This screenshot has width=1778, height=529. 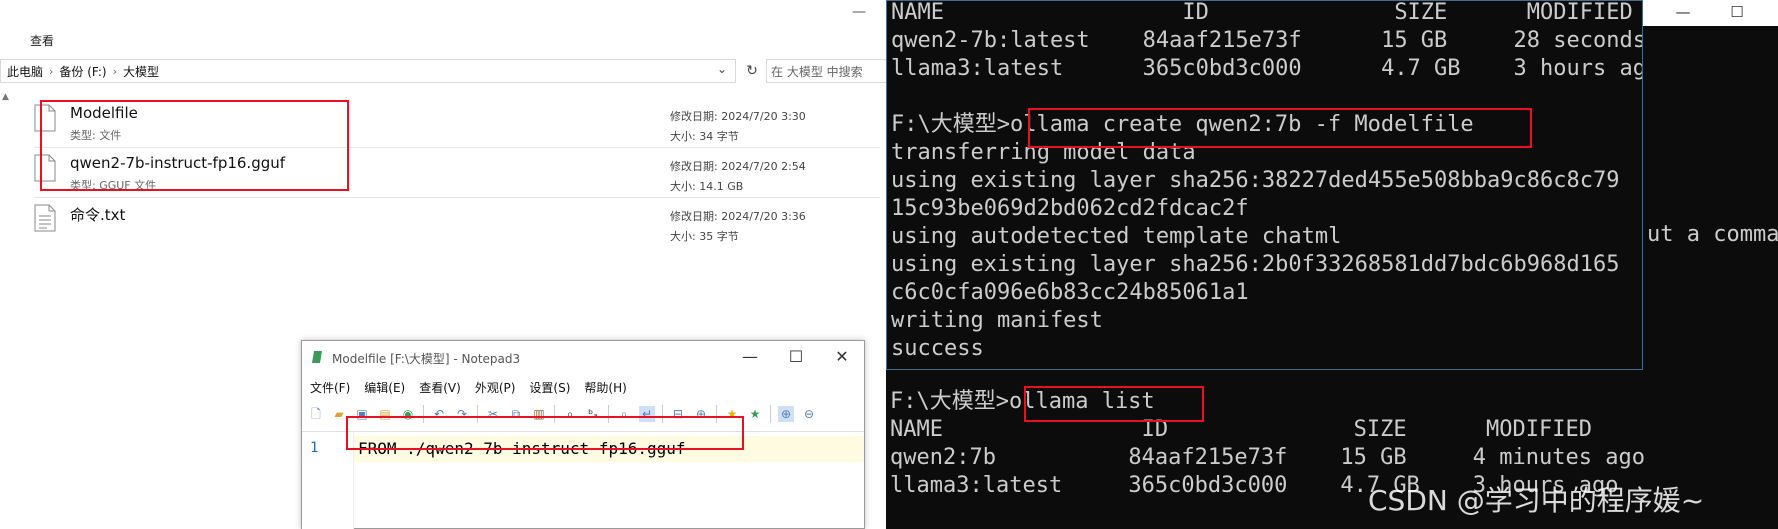 What do you see at coordinates (605, 387) in the screenshot?
I see `menu-help: 帮助(H)` at bounding box center [605, 387].